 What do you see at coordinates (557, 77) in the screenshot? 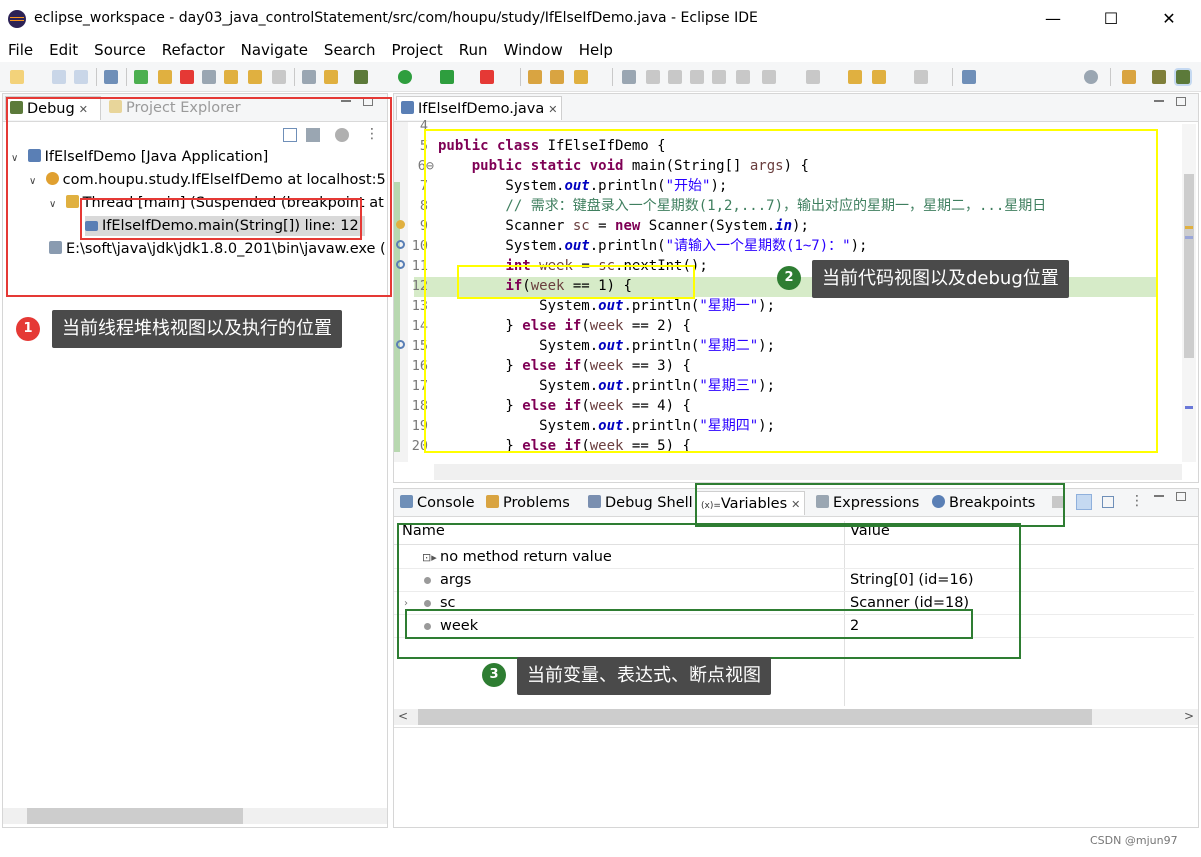
I see `open-type-icon` at bounding box center [557, 77].